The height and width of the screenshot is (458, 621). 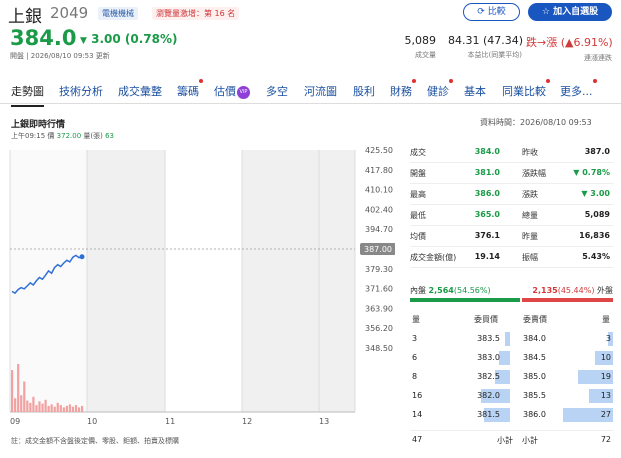 I want to click on tab-longshort: 多空, so click(x=277, y=91).